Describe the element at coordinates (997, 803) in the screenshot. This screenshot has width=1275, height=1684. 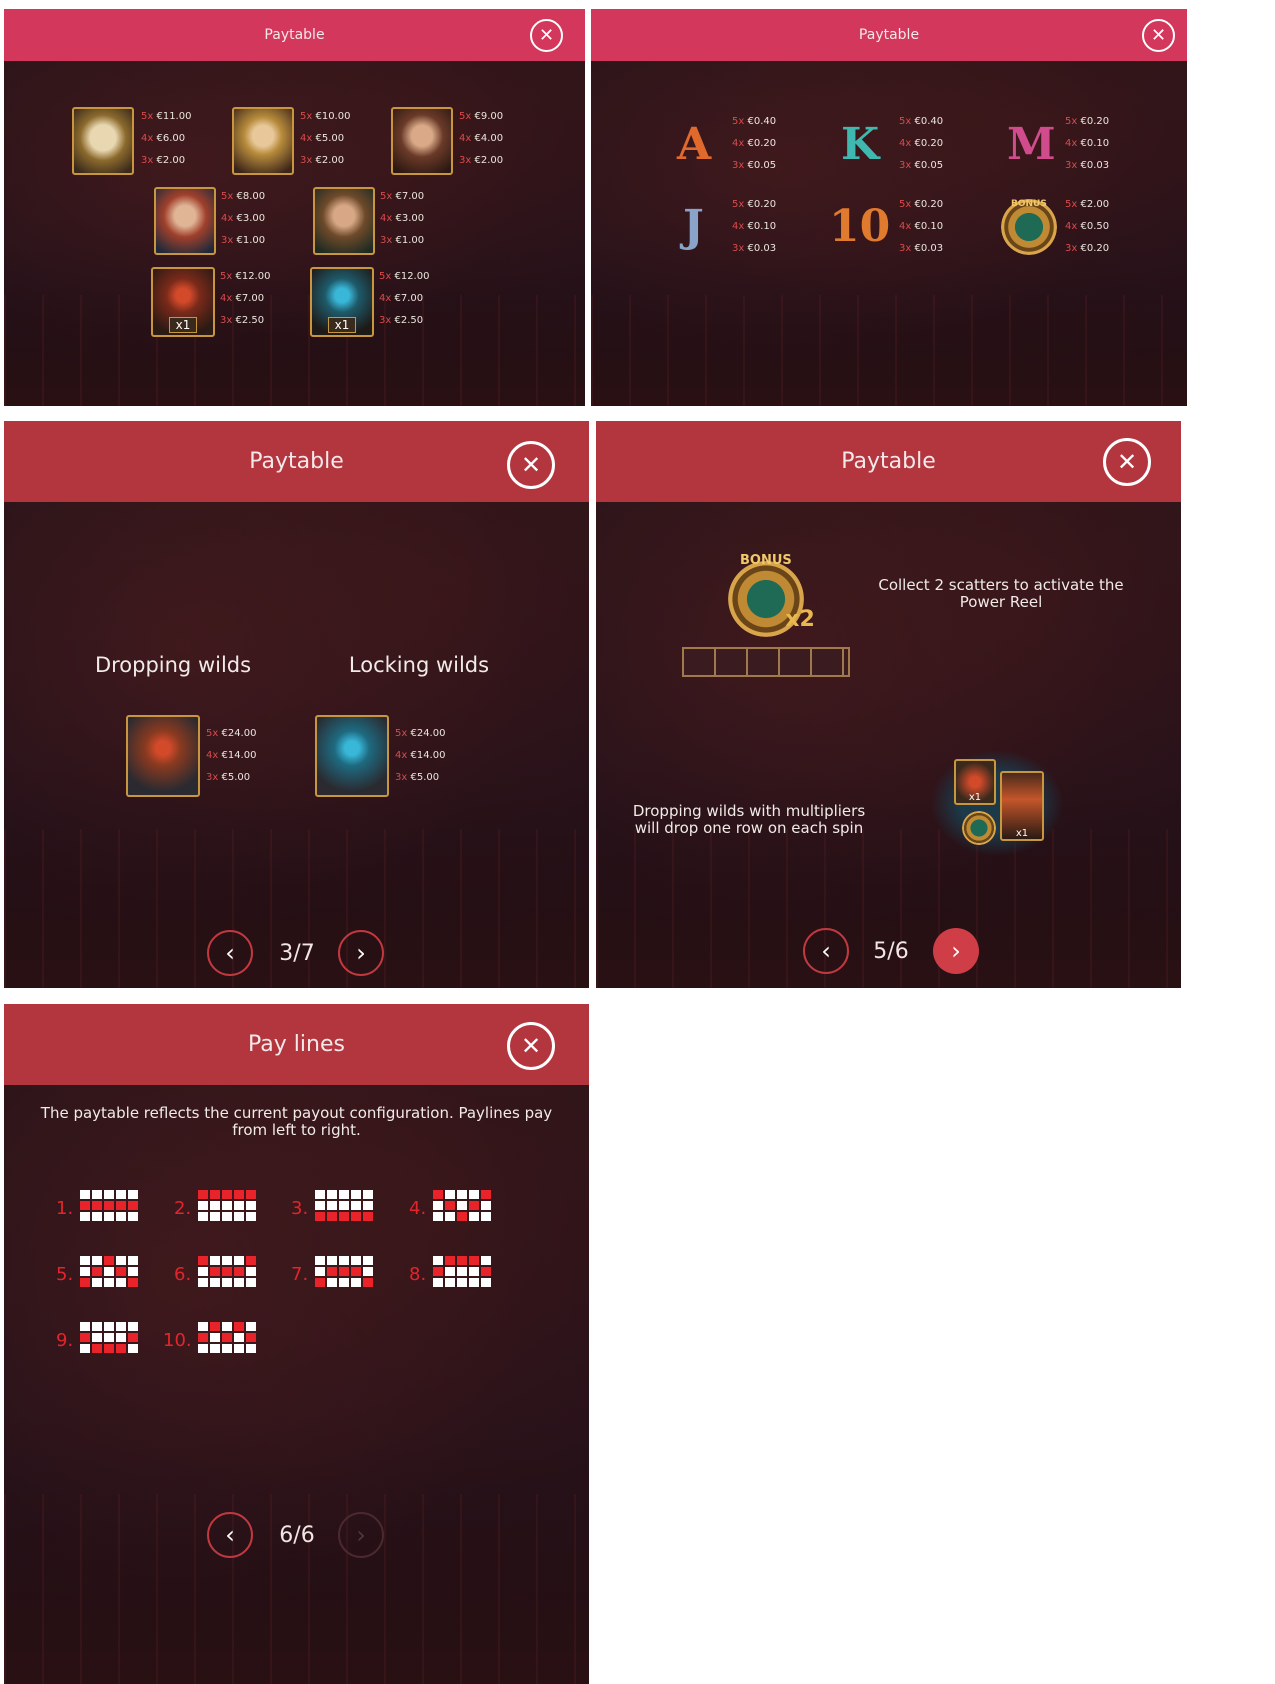
I see `dropping-wild-illustration: x1 x1` at that location.